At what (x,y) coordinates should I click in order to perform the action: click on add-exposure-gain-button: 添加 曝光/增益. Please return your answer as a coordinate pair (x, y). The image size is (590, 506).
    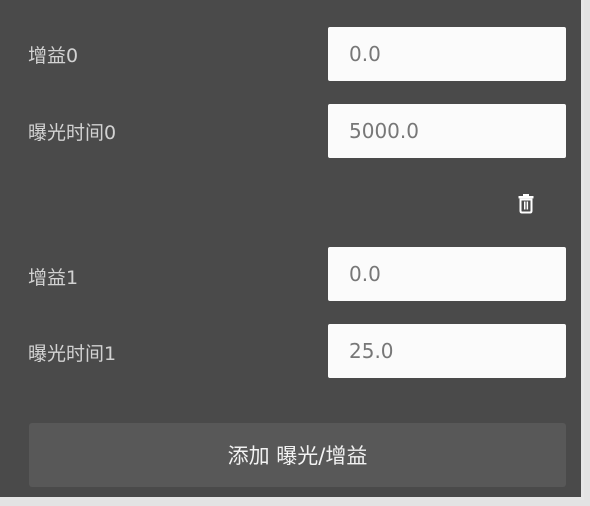
    Looking at the image, I should click on (297, 455).